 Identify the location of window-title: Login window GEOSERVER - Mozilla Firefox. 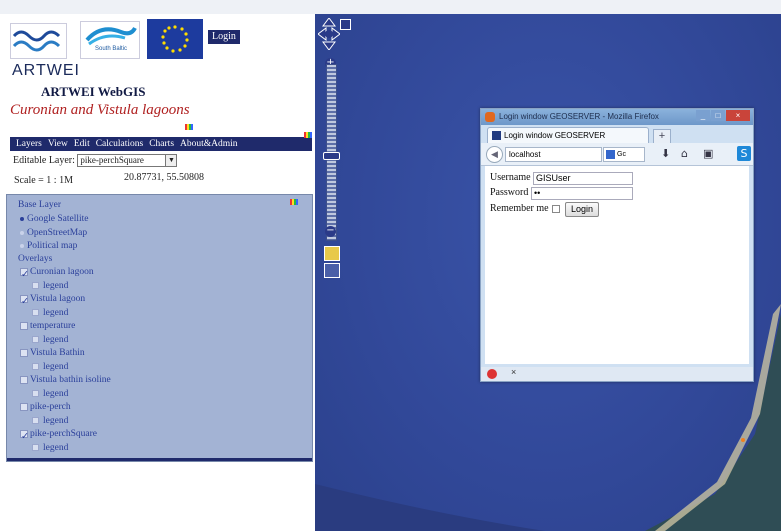
(579, 116).